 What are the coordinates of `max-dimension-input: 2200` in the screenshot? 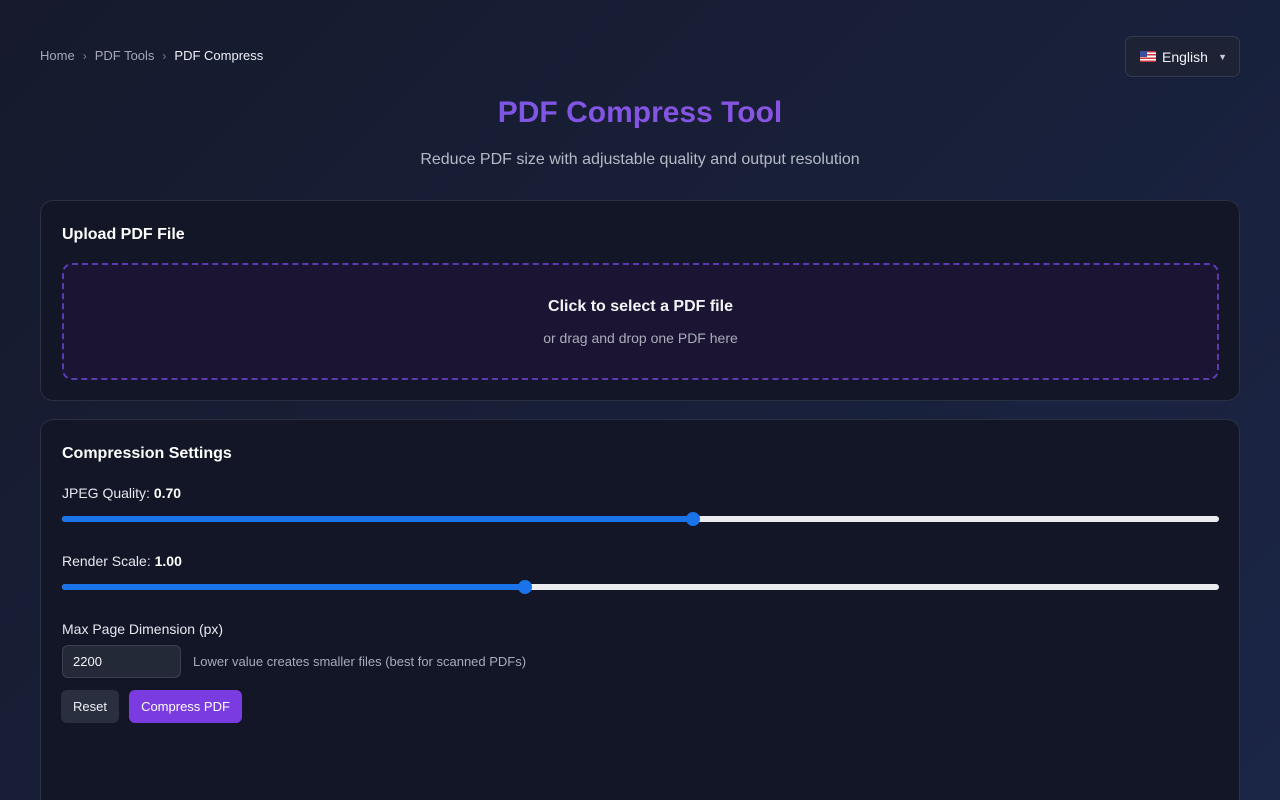 It's located at (121, 661).